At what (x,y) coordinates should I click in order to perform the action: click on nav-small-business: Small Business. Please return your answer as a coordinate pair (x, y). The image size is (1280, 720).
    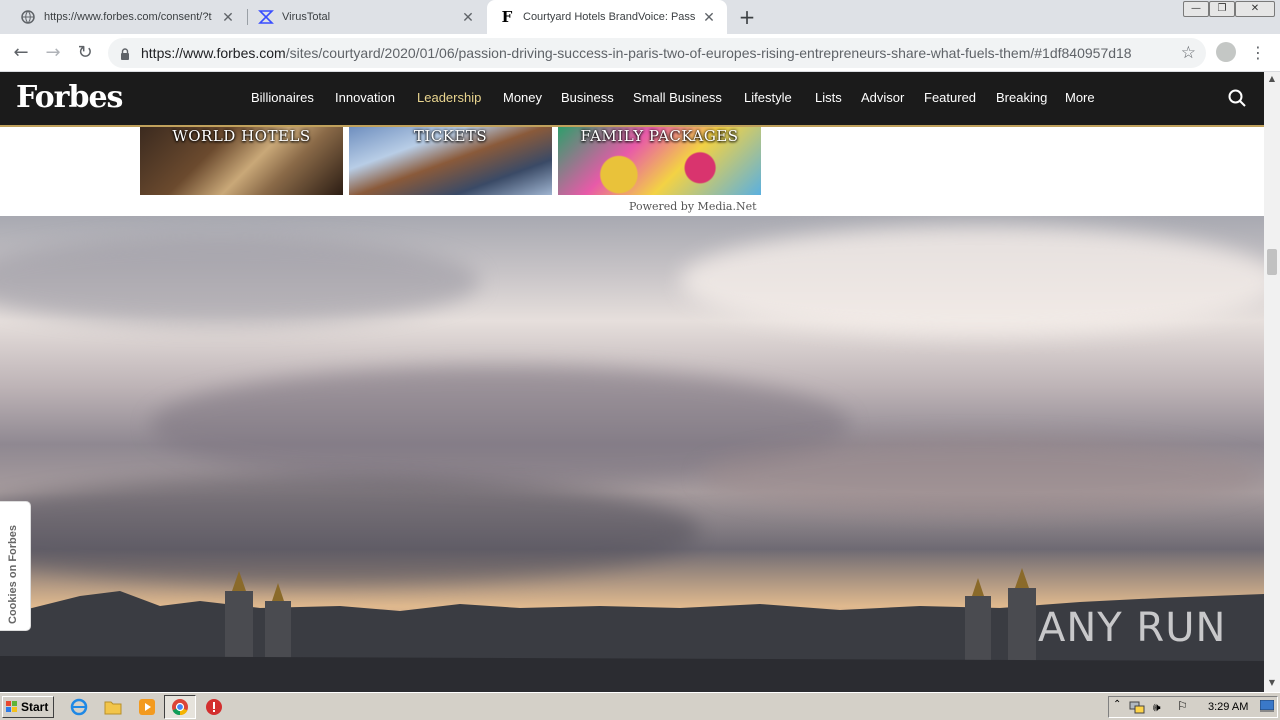
    Looking at the image, I should click on (677, 97).